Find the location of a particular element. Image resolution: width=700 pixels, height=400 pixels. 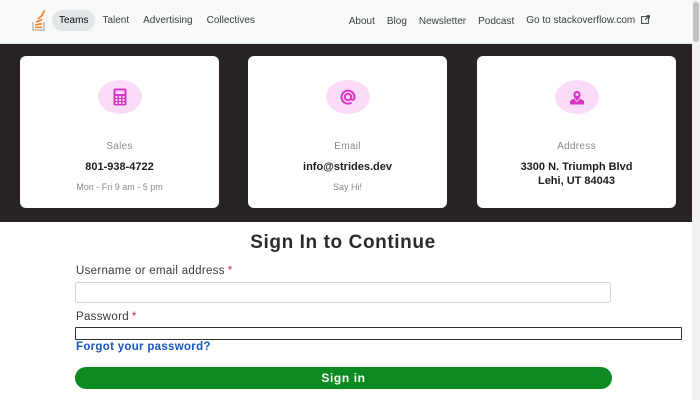

address-value: 3300 N. Triumph Blvd Lehi, UT 84043 is located at coordinates (576, 174).